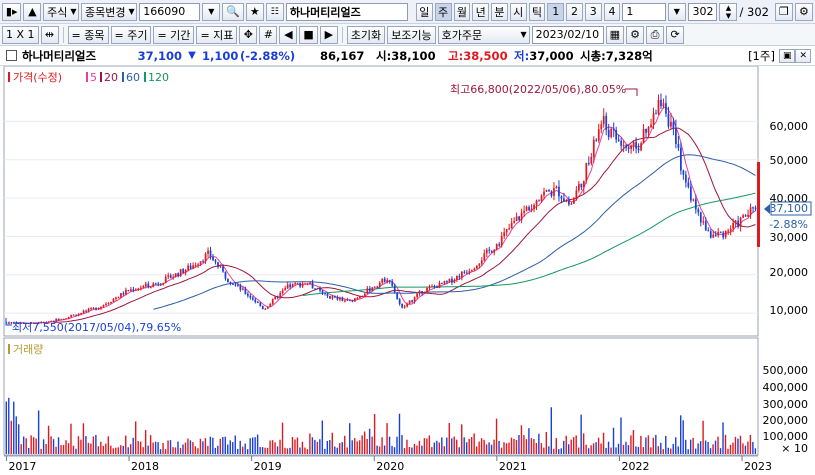 The width and height of the screenshot is (815, 475). I want to click on scroll-up-button: ▲, so click(32, 11).